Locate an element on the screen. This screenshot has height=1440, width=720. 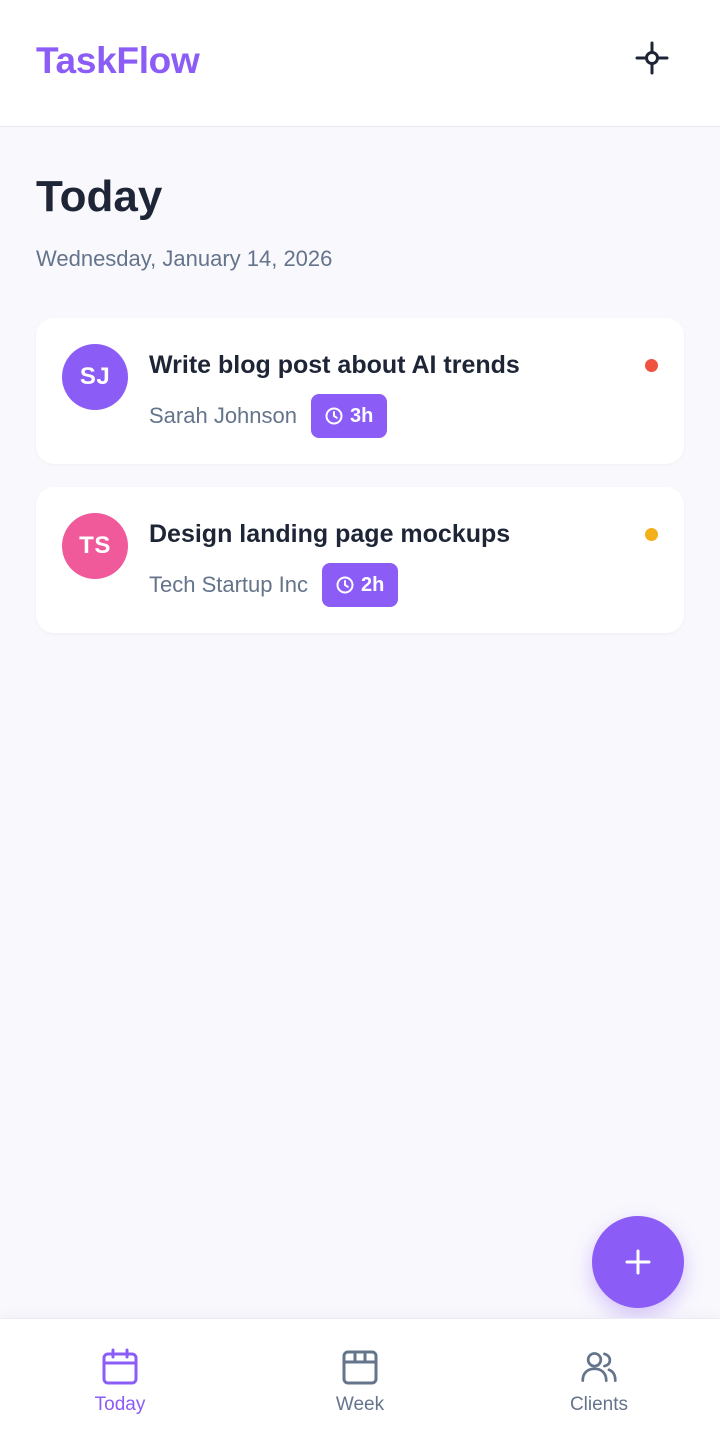
task-meta: Tech Startup Inc 2h is located at coordinates (274, 585).